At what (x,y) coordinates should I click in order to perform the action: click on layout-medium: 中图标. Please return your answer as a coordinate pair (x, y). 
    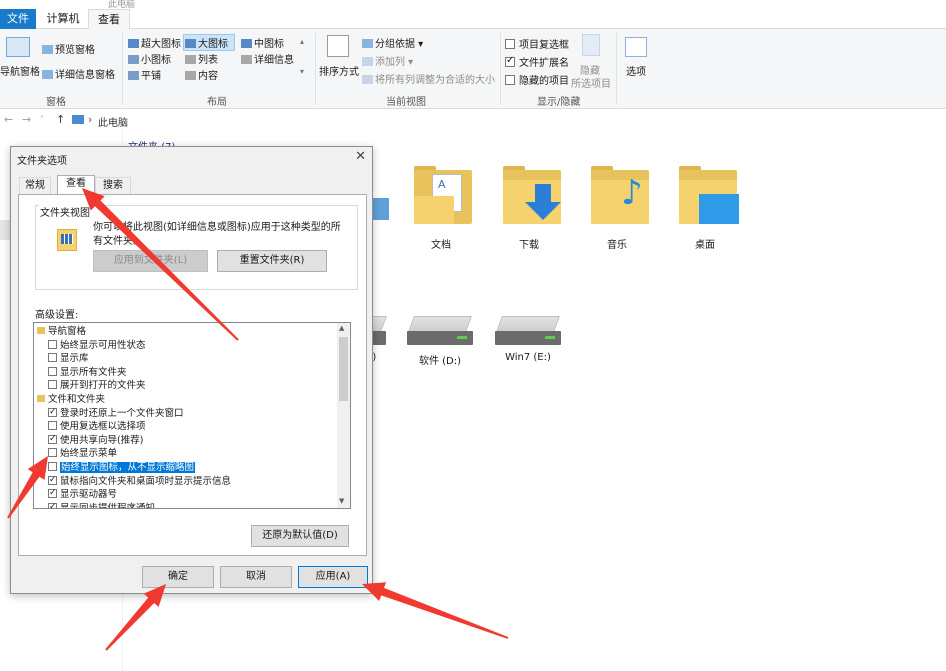
    Looking at the image, I should click on (262, 42).